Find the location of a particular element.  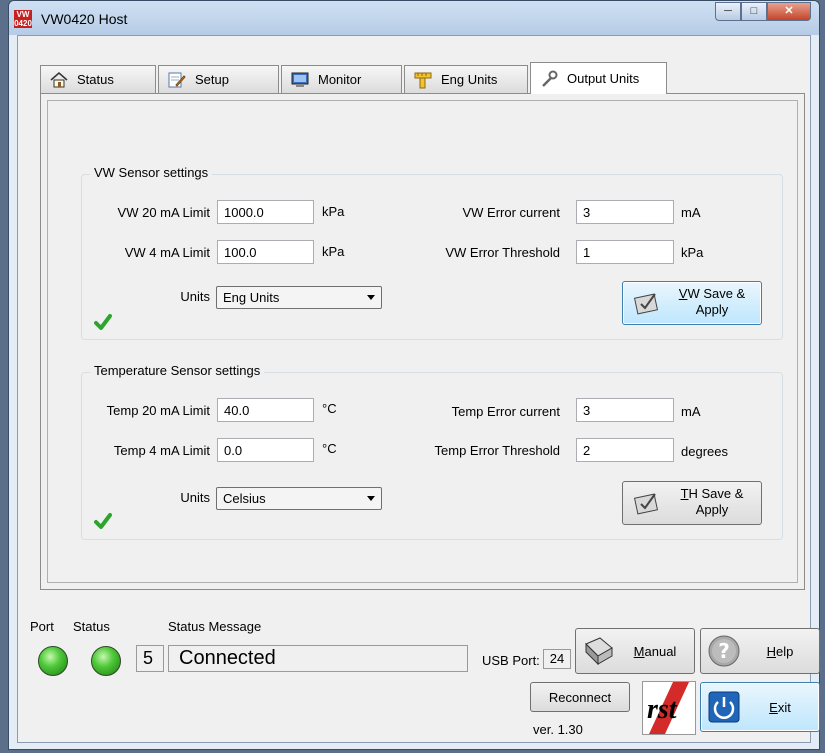

tab-status: Status is located at coordinates (98, 79).